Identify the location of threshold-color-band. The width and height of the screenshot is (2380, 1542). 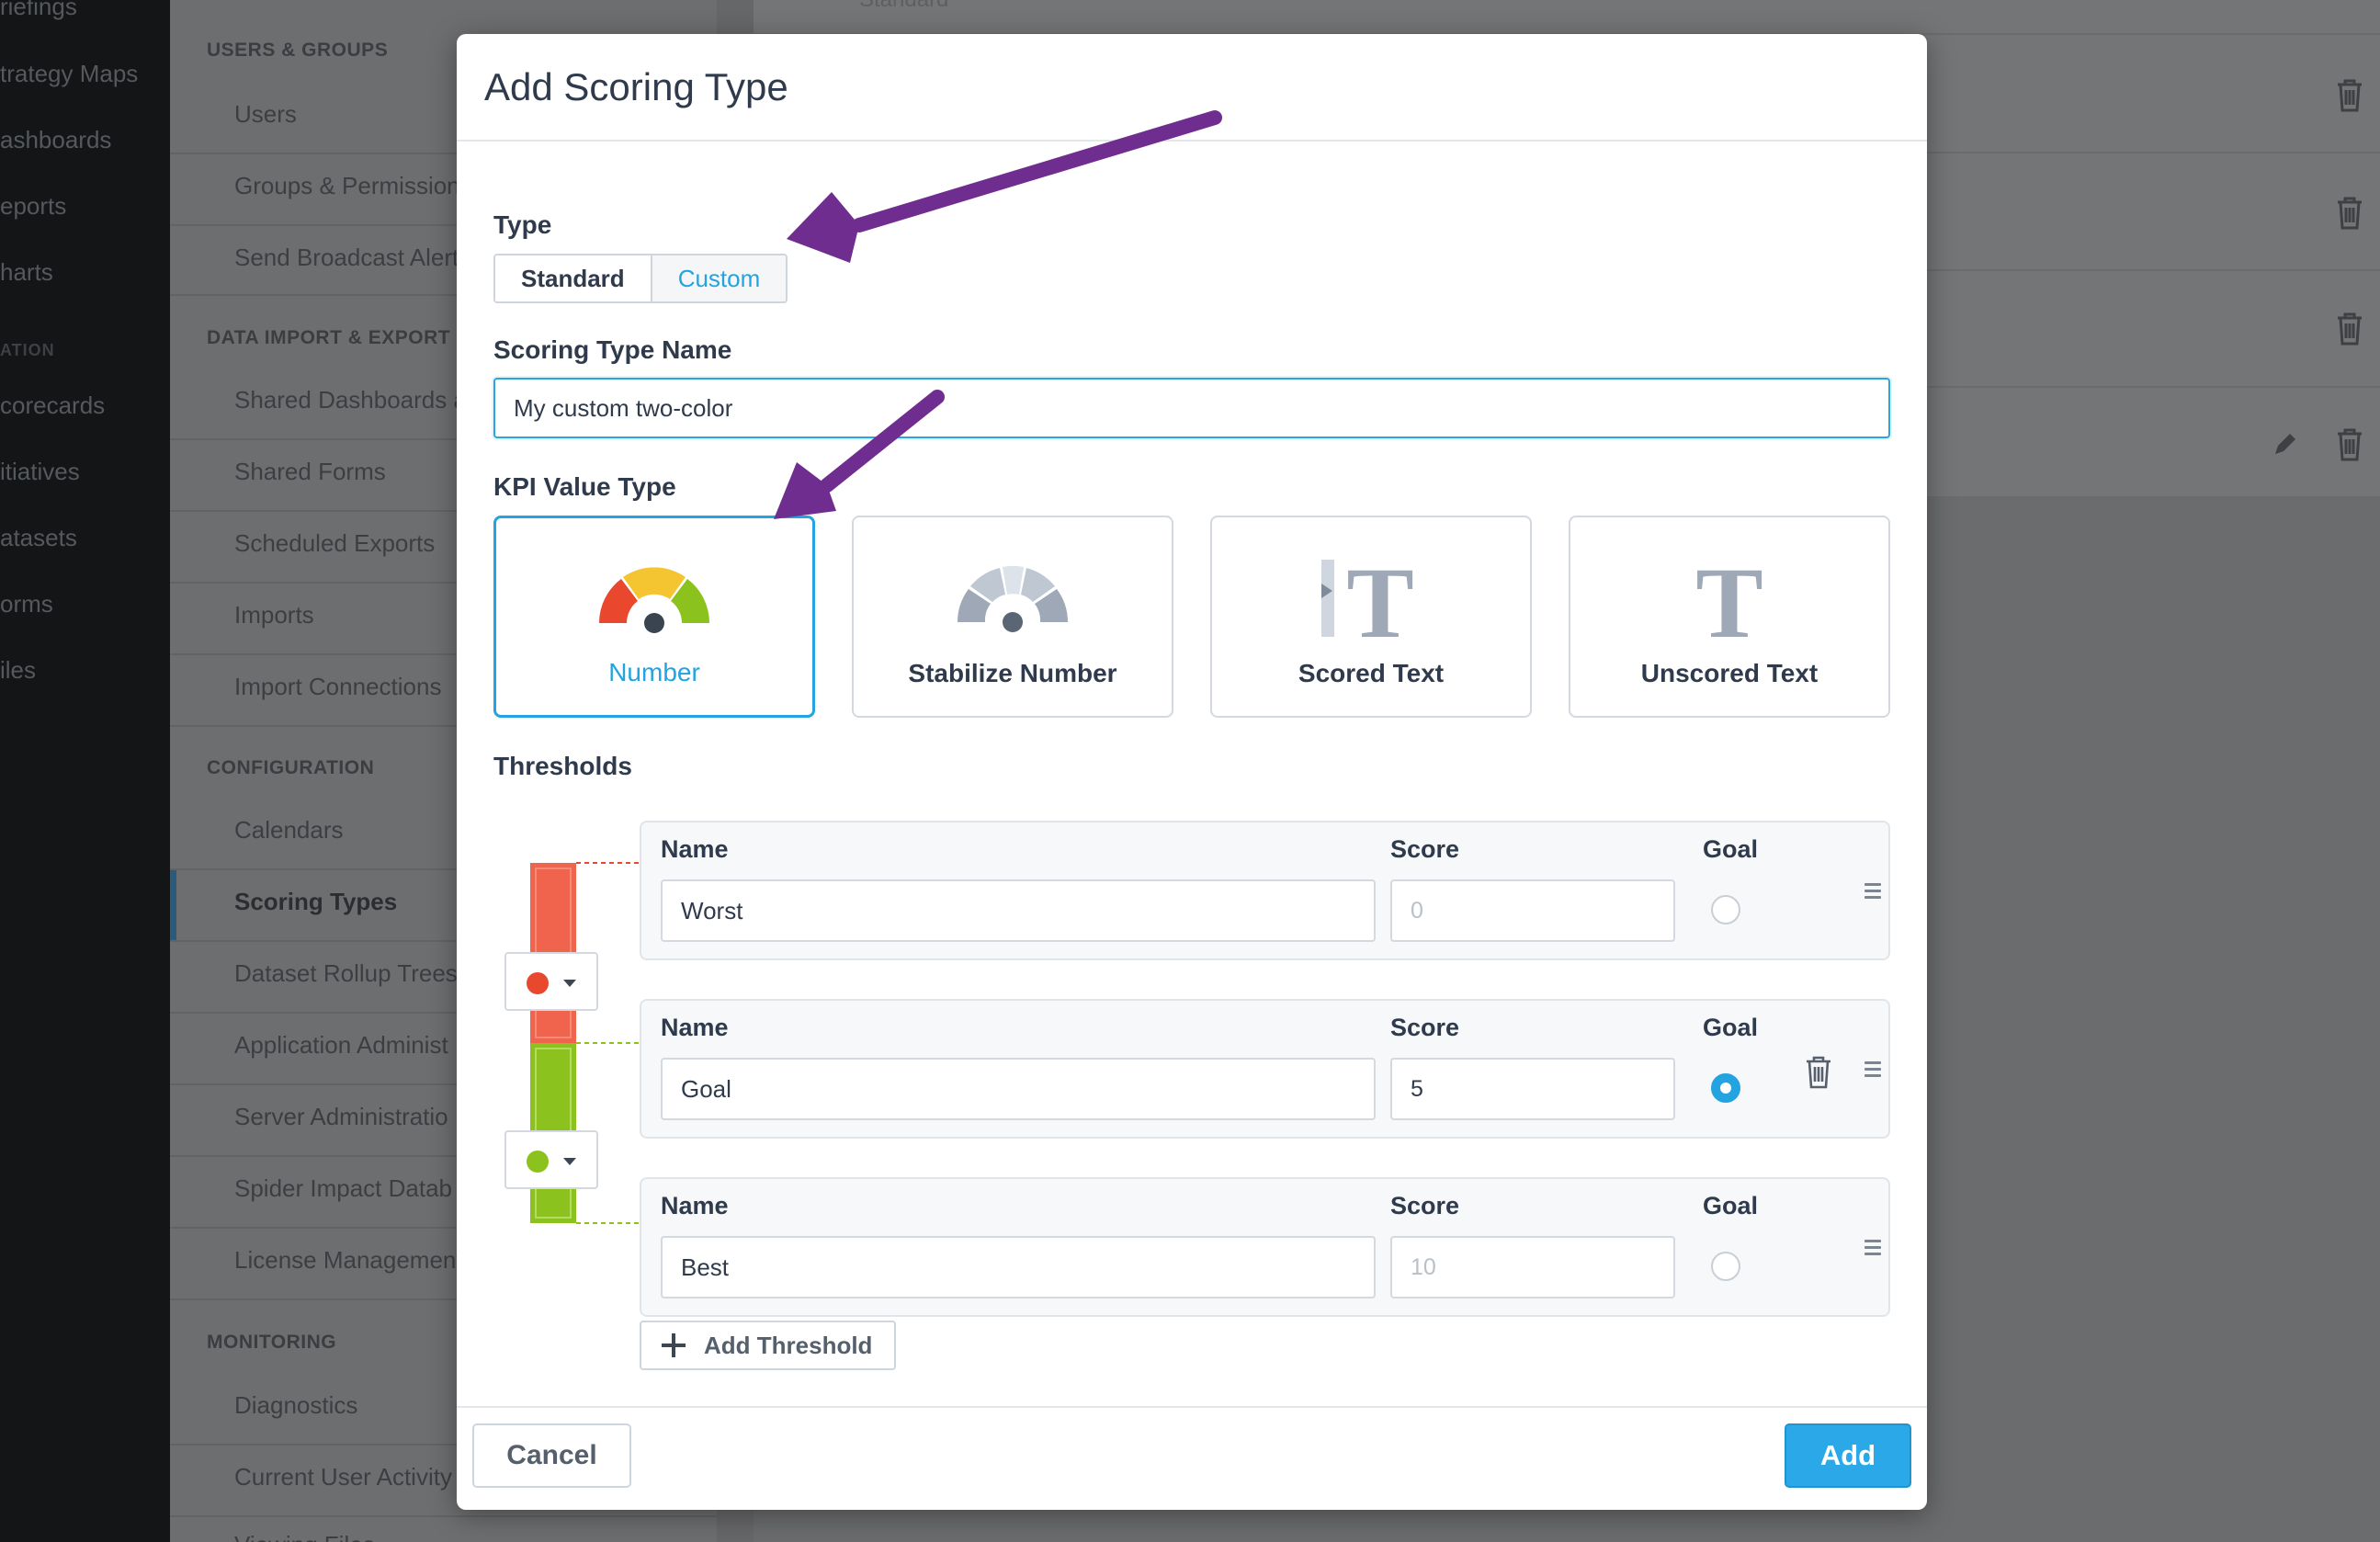
(584, 1043).